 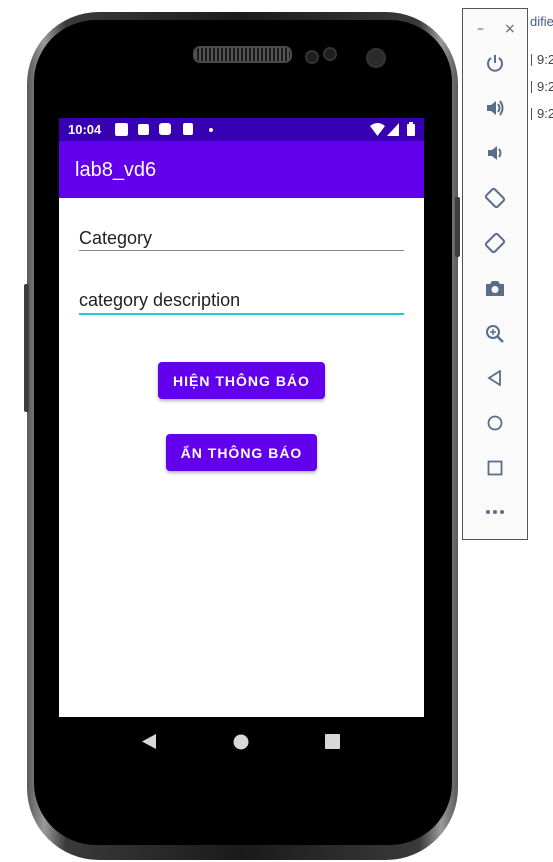 What do you see at coordinates (149, 741) in the screenshot?
I see `back-triangle-icon` at bounding box center [149, 741].